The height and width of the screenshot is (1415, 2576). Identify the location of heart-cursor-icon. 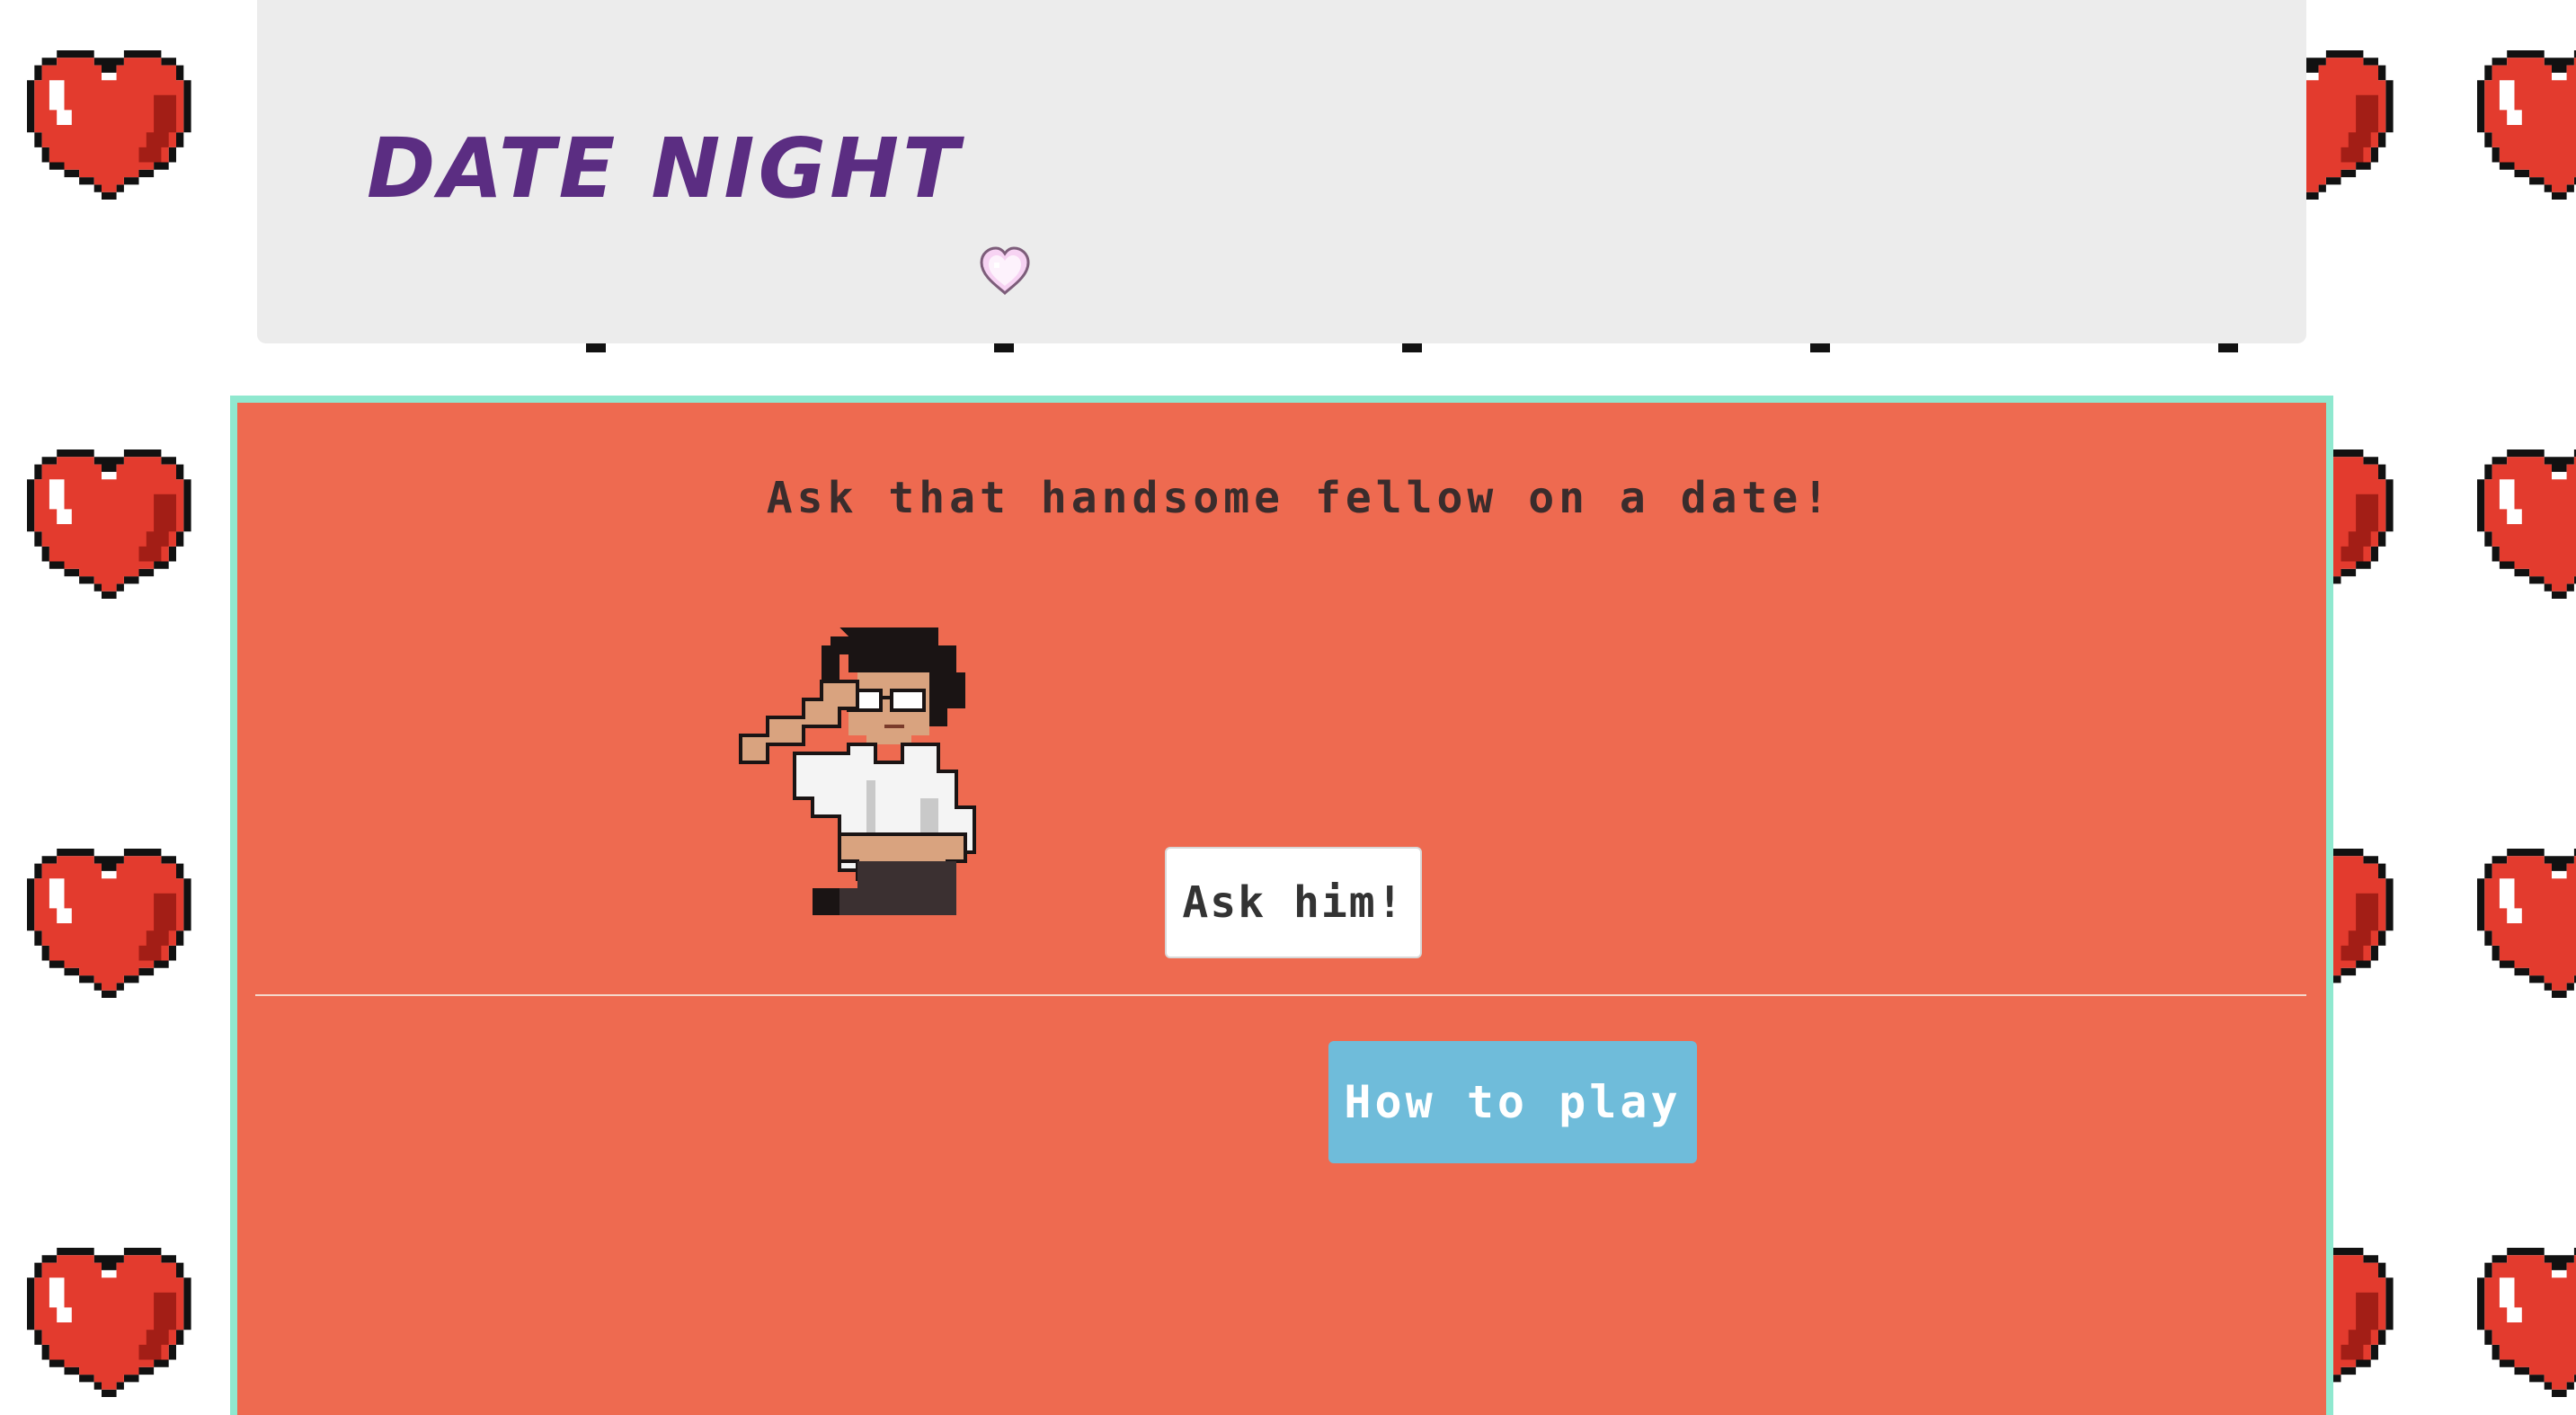
(1005, 271).